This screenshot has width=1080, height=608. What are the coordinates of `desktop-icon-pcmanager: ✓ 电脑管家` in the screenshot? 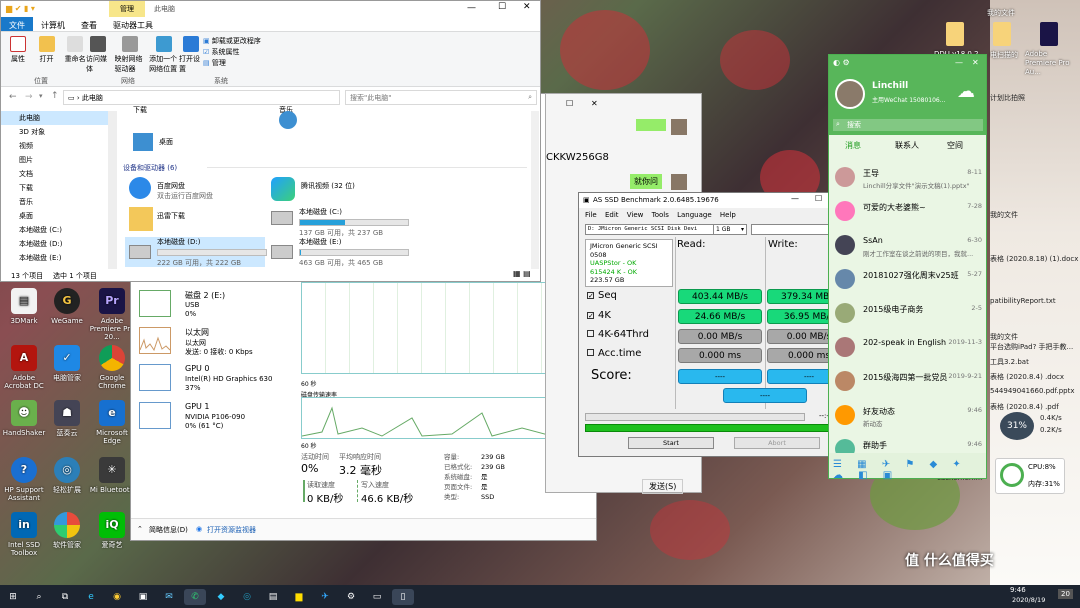 It's located at (67, 363).